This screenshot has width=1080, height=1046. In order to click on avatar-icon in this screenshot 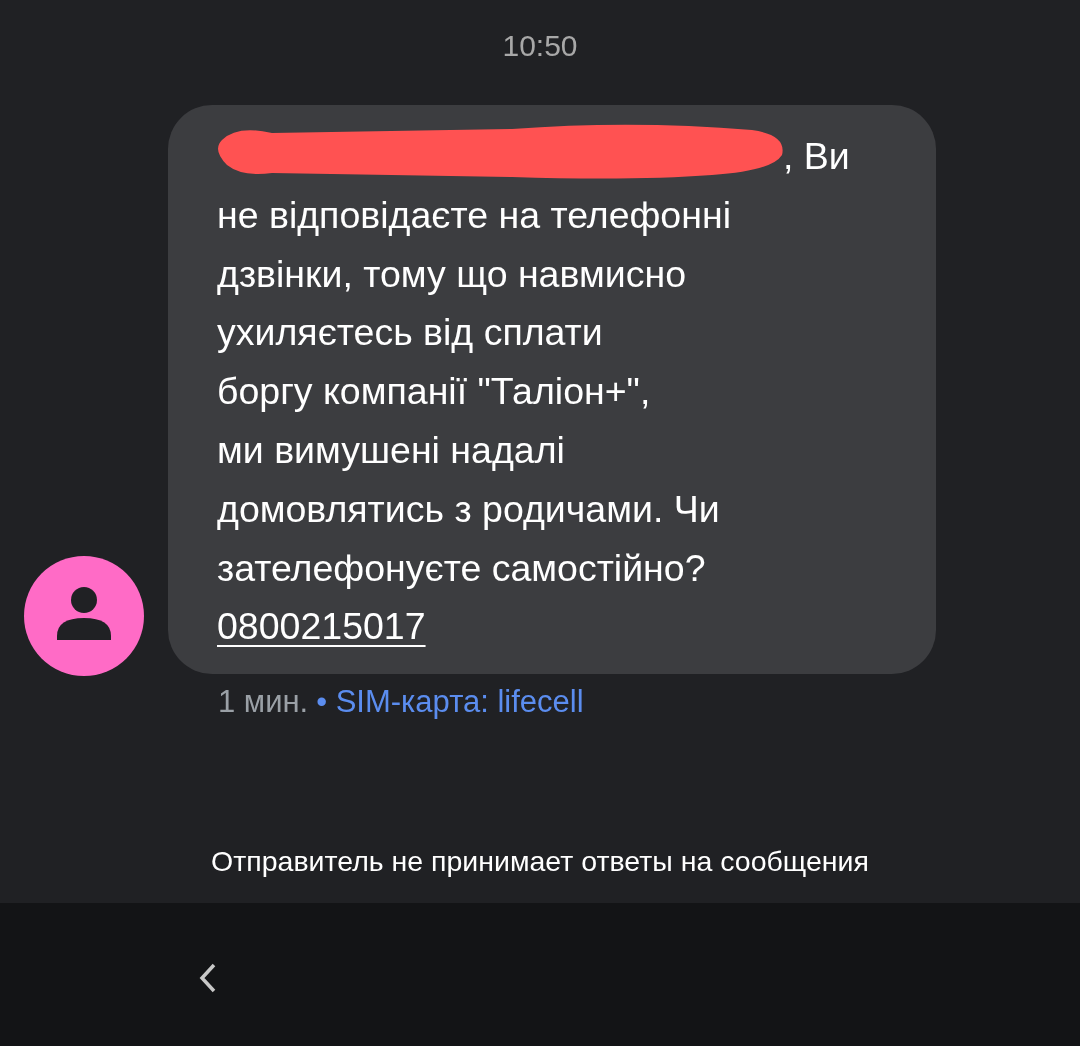, I will do `click(84, 616)`.